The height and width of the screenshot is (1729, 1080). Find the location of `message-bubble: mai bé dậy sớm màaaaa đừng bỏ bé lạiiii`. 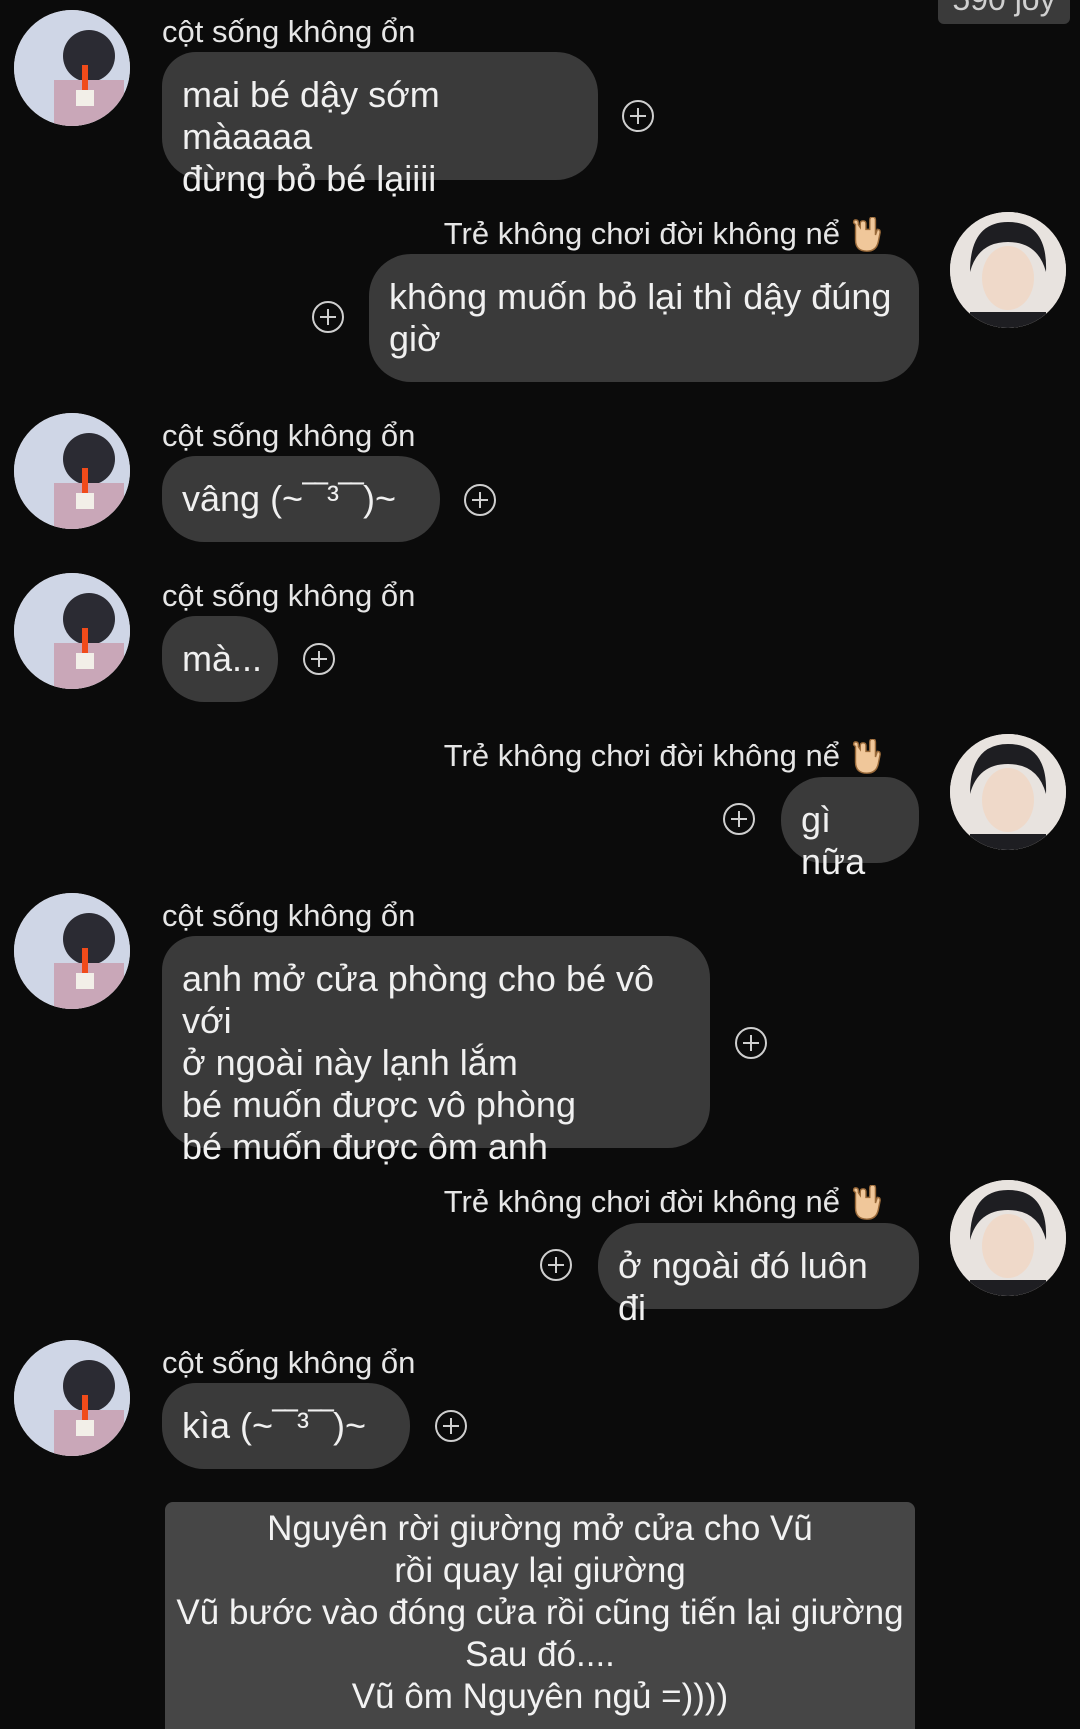

message-bubble: mai bé dậy sớm màaaaa đừng bỏ bé lạiiii is located at coordinates (380, 125).